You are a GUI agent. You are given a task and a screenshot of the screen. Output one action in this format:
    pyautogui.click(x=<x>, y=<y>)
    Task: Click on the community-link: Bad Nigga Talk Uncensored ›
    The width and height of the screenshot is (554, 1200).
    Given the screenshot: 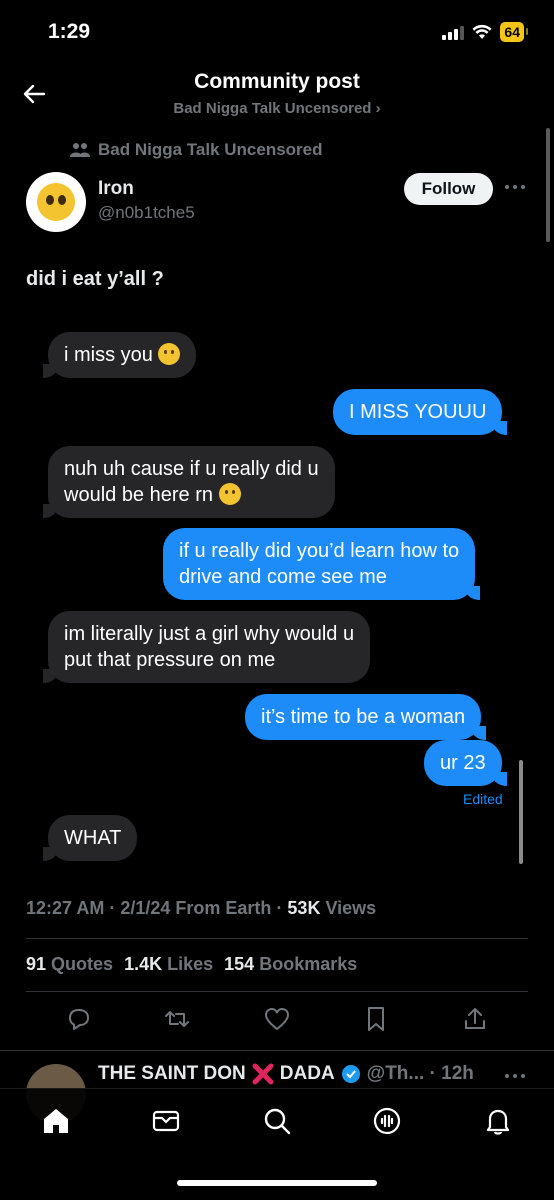 What is the action you would take?
    pyautogui.click(x=277, y=108)
    